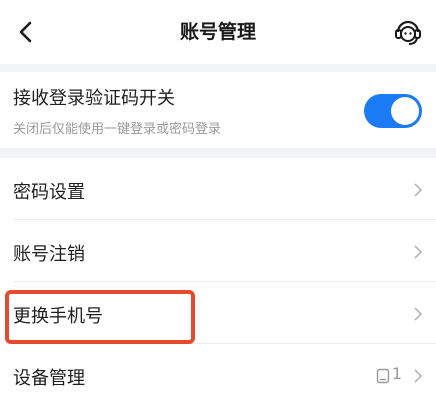 This screenshot has width=436, height=402. Describe the element at coordinates (117, 129) in the screenshot. I see `login-code-toggle-subtitle: 关闭后仅能使用一键登录或密码登录` at that location.